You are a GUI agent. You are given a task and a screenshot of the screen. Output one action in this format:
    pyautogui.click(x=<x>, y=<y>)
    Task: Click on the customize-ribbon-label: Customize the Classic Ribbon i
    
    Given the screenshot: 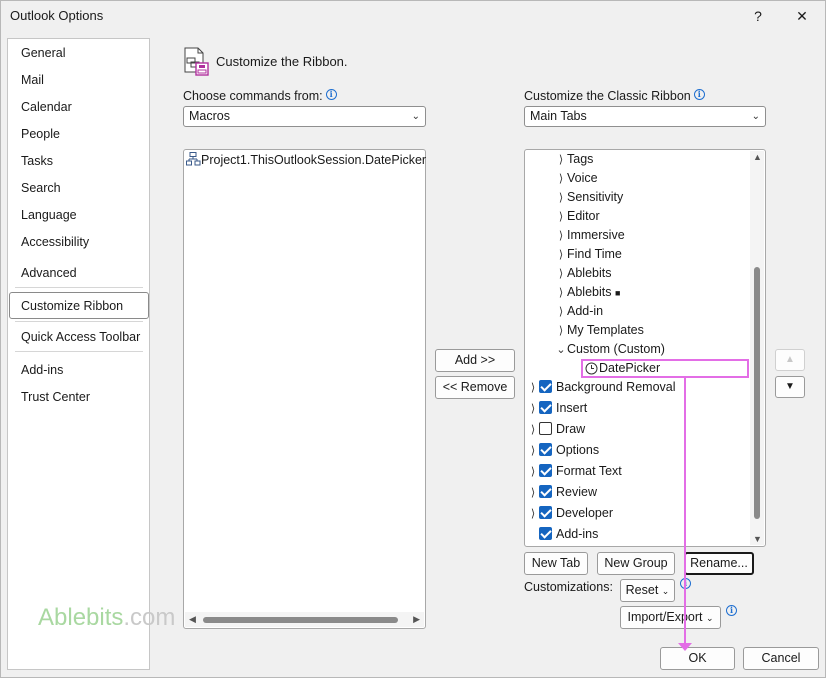 What is the action you would take?
    pyautogui.click(x=614, y=96)
    